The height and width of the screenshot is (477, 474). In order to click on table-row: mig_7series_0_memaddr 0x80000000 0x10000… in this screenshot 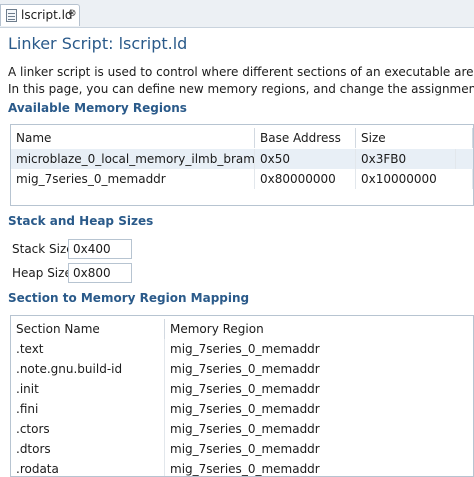, I will do `click(242, 179)`.